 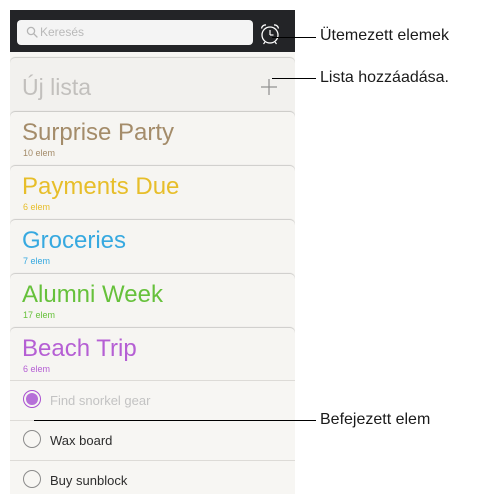 I want to click on reminder-text: Buy sunblock, so click(x=89, y=480).